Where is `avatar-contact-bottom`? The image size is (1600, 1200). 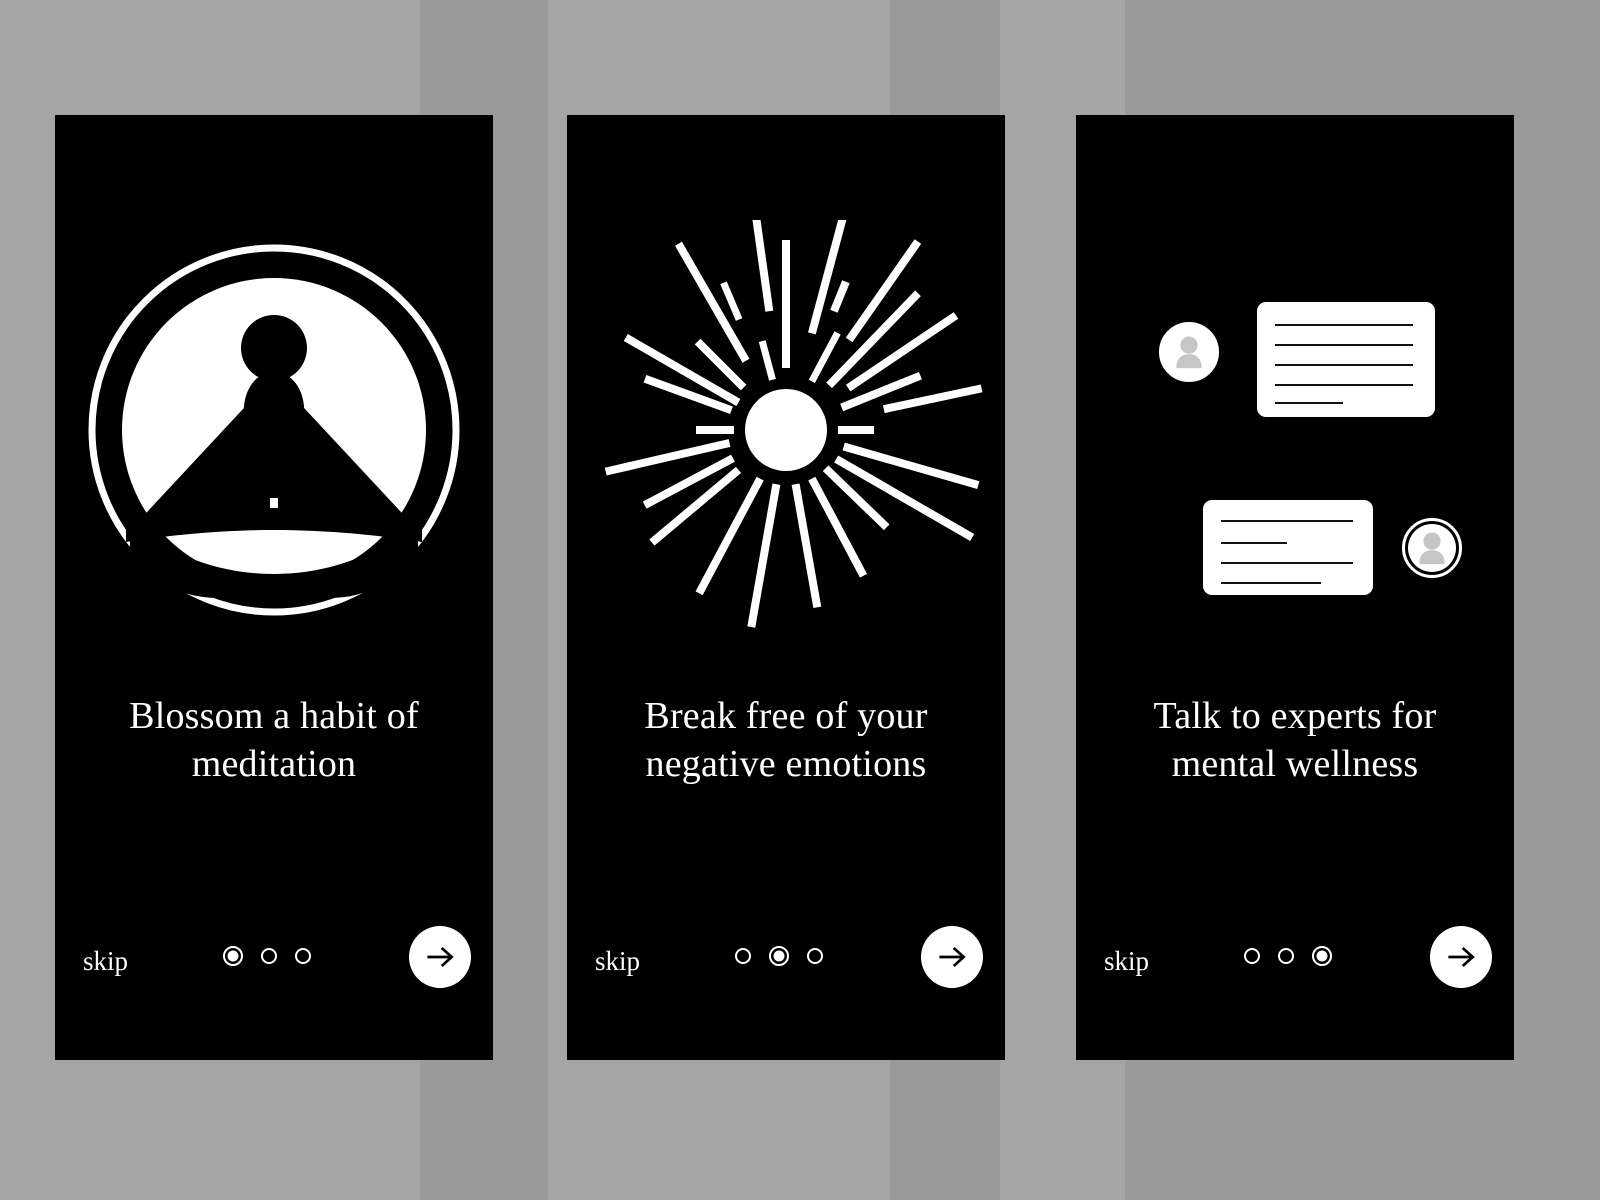
avatar-contact-bottom is located at coordinates (1432, 548).